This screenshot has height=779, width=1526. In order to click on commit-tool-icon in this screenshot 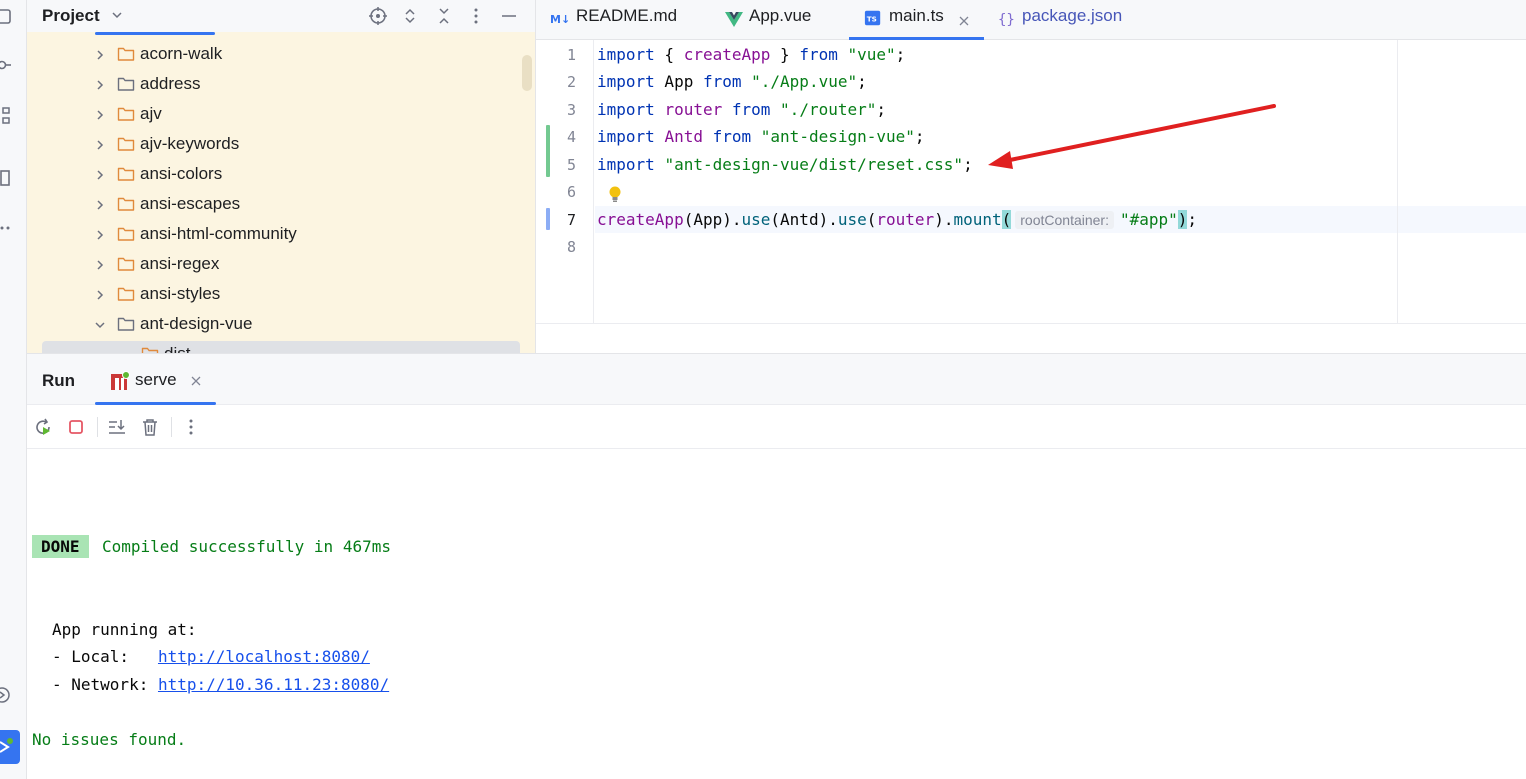, I will do `click(6, 65)`.